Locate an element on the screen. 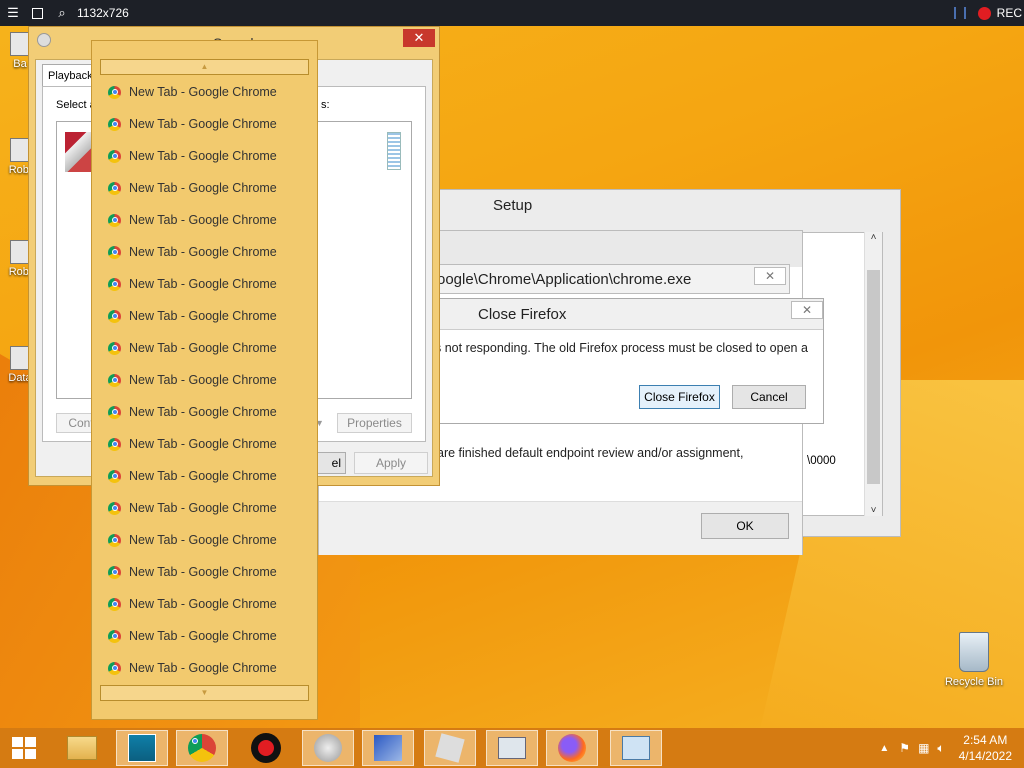 This screenshot has height=768, width=1024. roblox-icon is located at coordinates (450, 748).